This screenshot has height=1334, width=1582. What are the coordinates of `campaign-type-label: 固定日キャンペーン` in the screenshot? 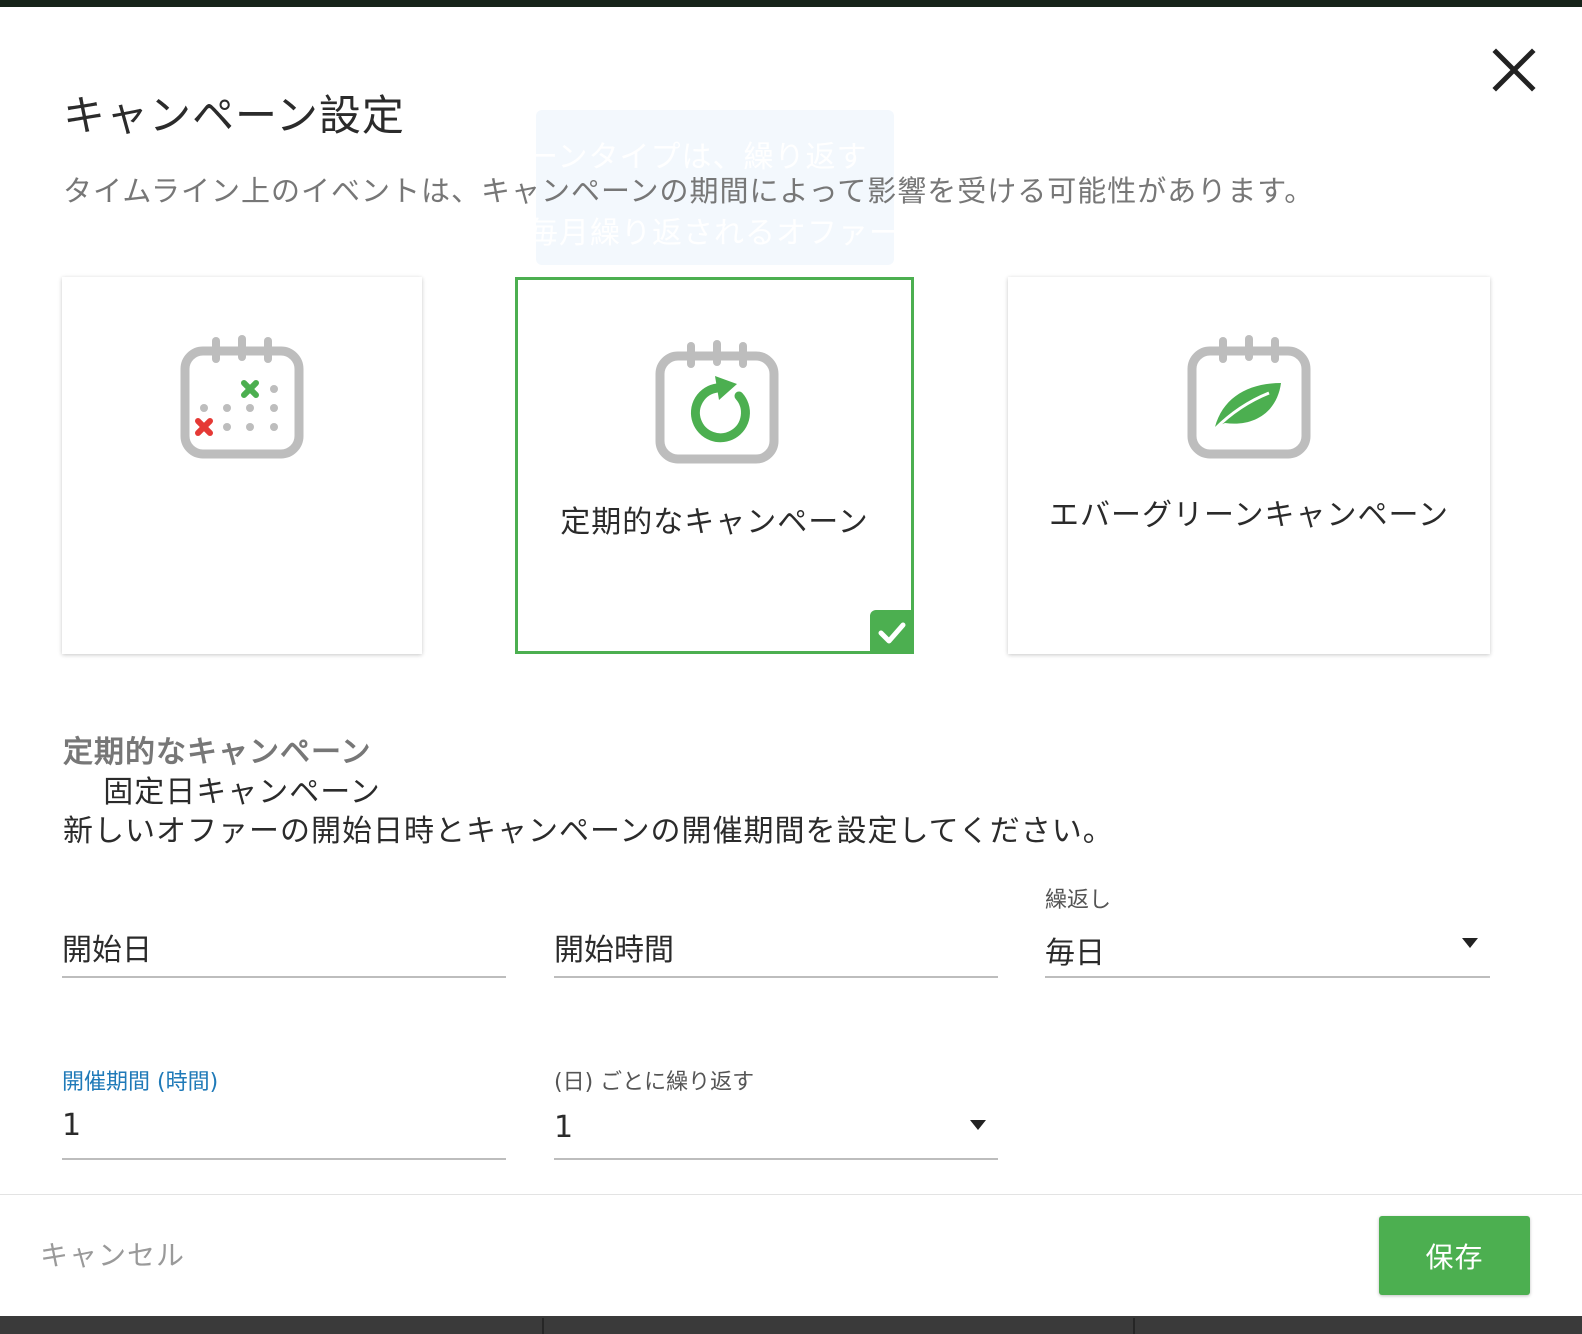 It's located at (242, 792).